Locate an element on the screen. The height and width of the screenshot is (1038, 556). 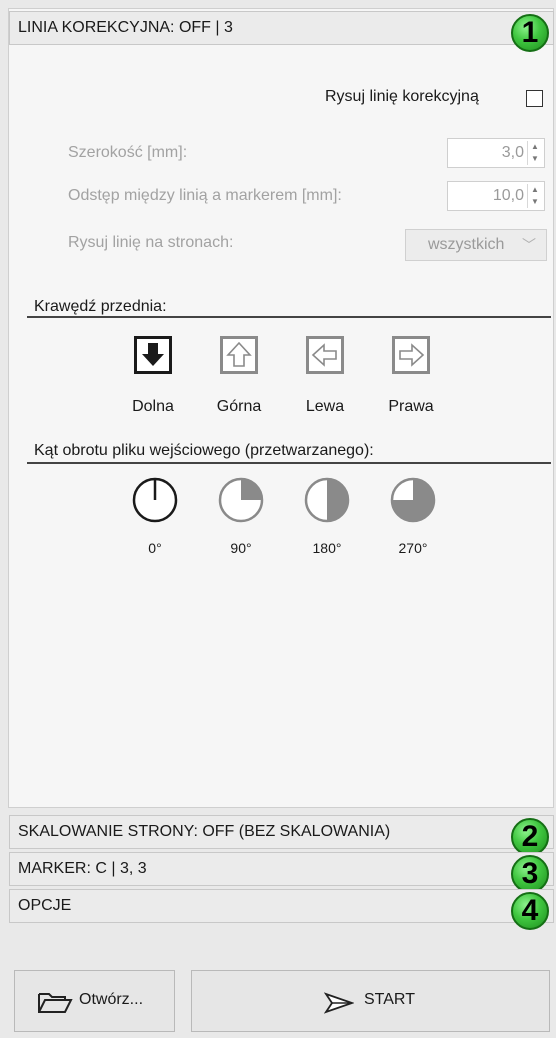
rotation-divider is located at coordinates (289, 463).